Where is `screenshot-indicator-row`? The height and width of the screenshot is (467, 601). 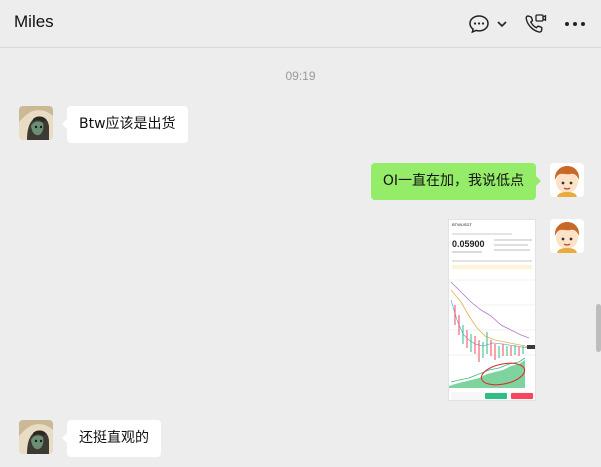
screenshot-indicator-row is located at coordinates (492, 267).